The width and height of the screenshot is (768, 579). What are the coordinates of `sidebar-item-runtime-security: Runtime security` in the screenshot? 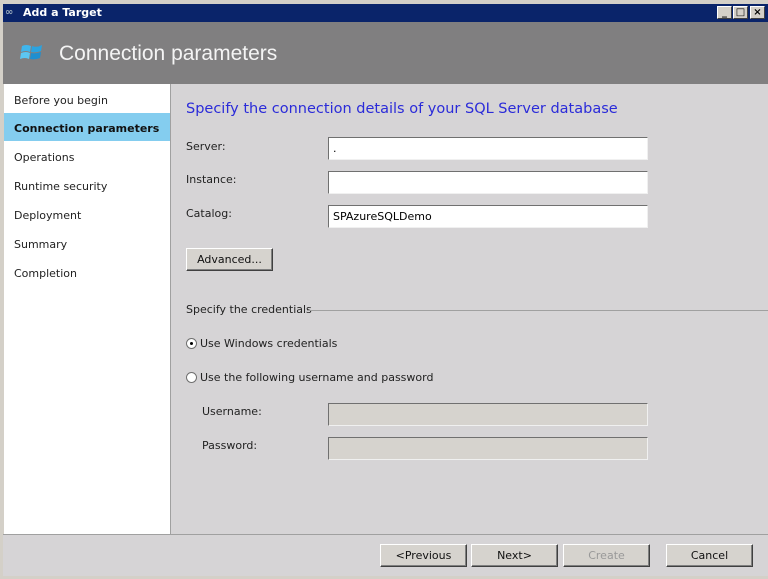 It's located at (87, 185).